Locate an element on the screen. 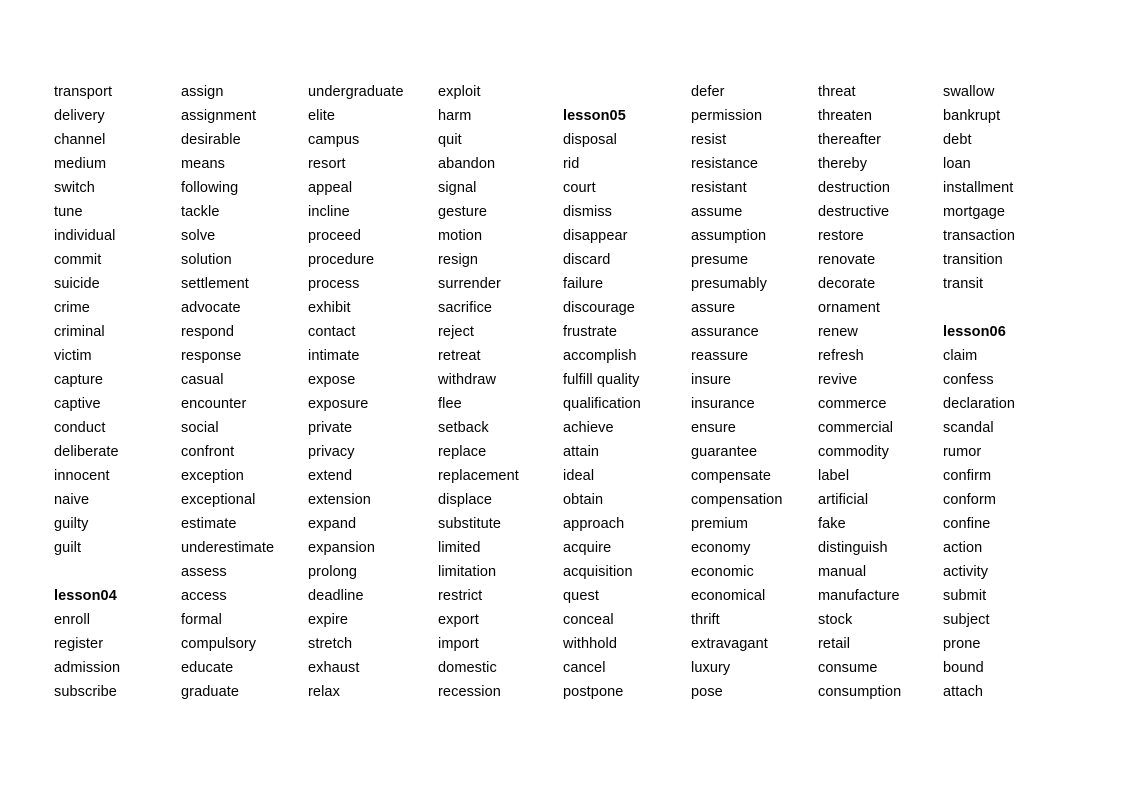 This screenshot has width=1123, height=794. word-item: educate is located at coordinates (207, 668).